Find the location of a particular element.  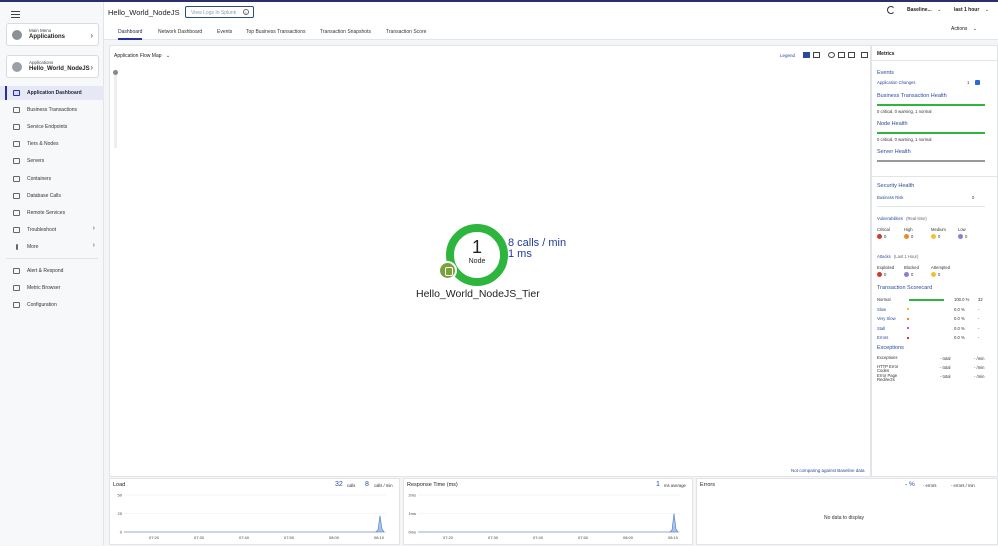

scorecard-label: Slow is located at coordinates (881, 309).